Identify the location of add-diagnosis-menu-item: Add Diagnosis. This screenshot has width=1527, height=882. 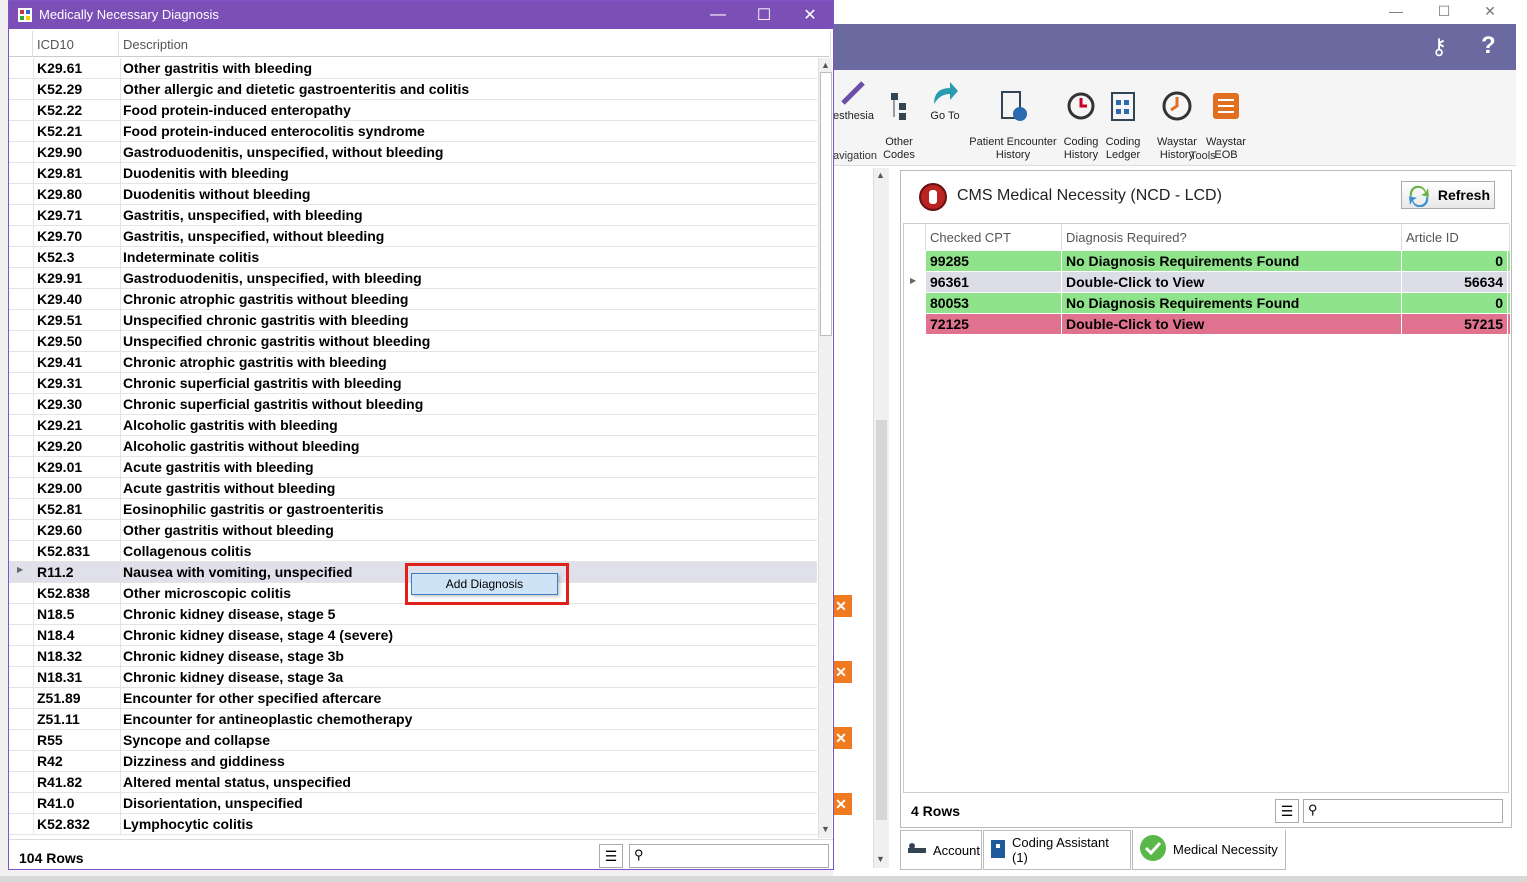
(484, 584).